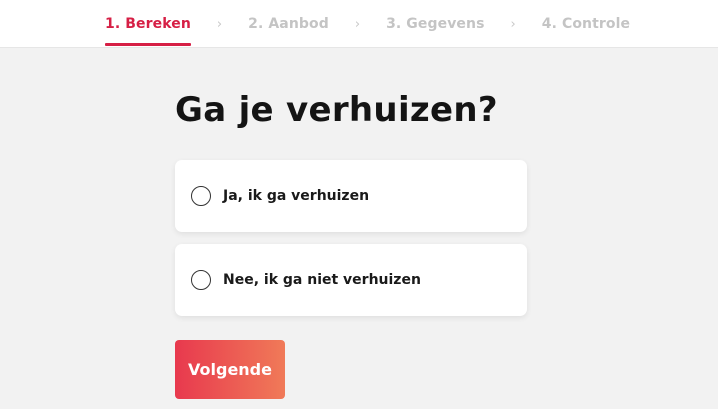  I want to click on step-controle: 4. Controle, so click(586, 24).